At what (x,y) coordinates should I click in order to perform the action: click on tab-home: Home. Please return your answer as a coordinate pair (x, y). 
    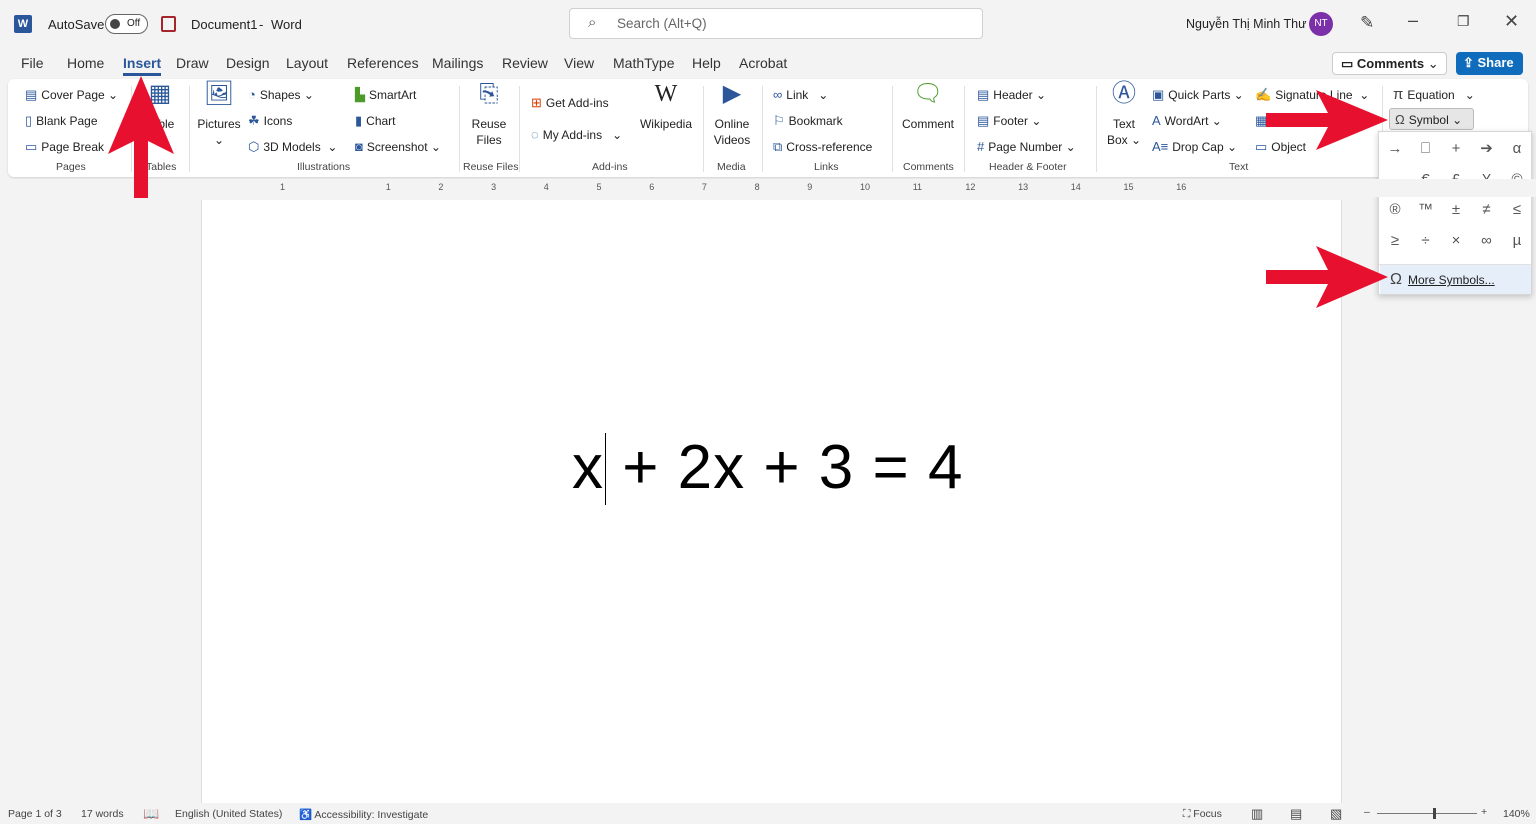
    Looking at the image, I should click on (85, 63).